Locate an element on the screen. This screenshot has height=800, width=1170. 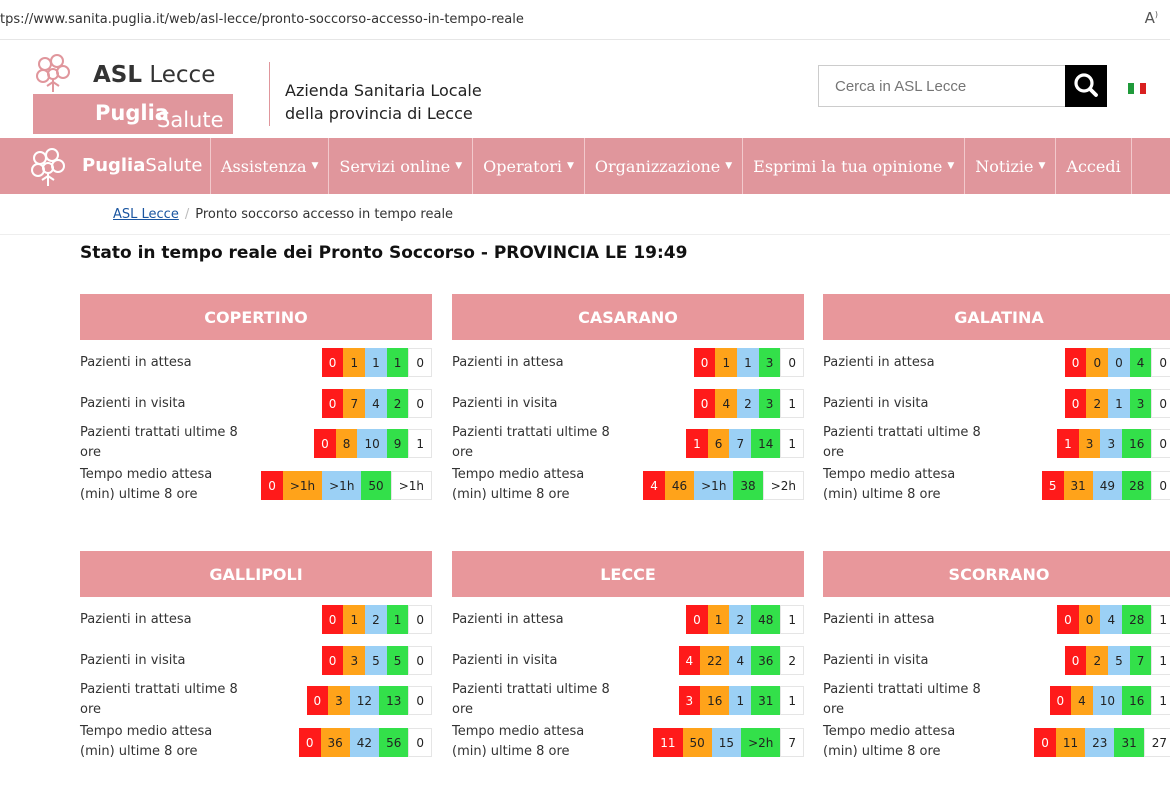
code-blue-value: 7 is located at coordinates (740, 443).